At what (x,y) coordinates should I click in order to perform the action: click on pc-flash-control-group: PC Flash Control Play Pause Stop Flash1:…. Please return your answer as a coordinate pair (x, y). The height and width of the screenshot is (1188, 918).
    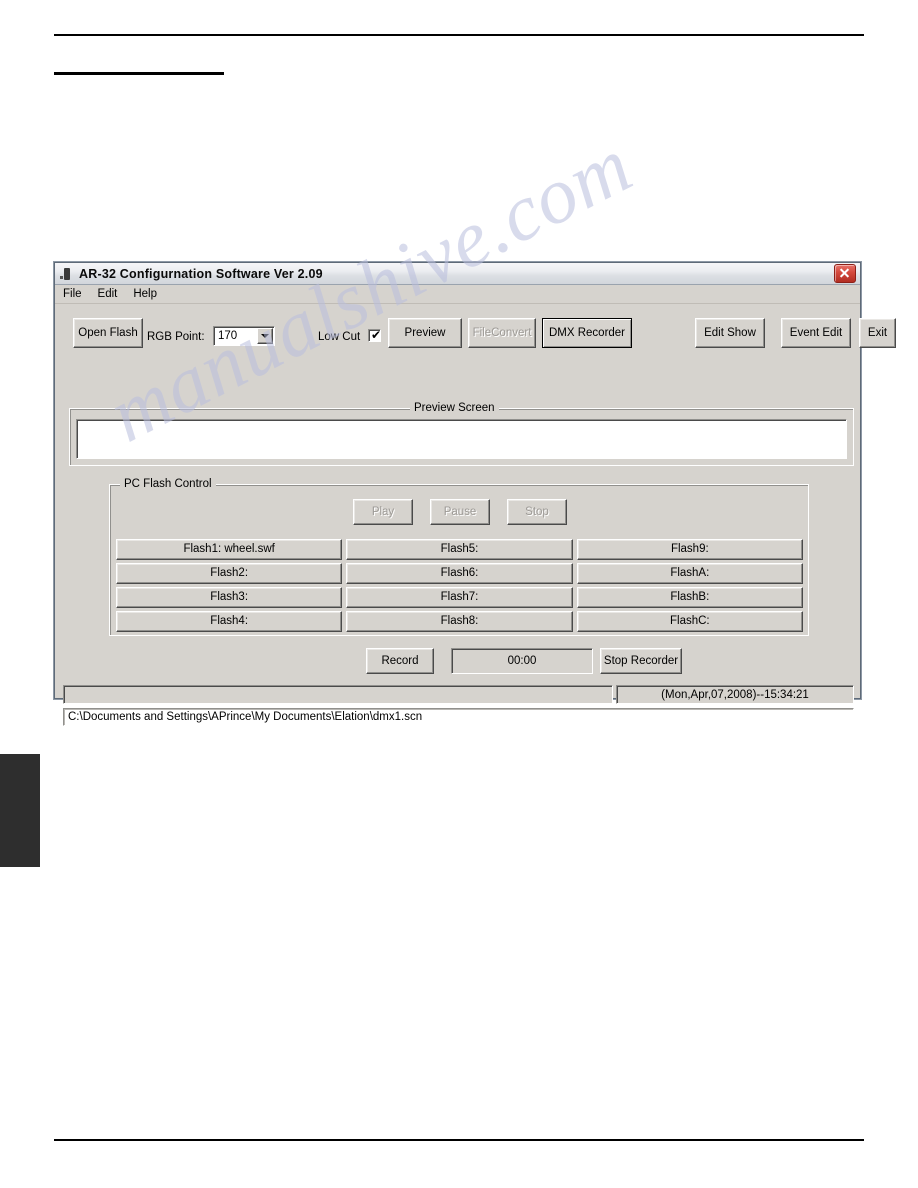
    Looking at the image, I should click on (459, 557).